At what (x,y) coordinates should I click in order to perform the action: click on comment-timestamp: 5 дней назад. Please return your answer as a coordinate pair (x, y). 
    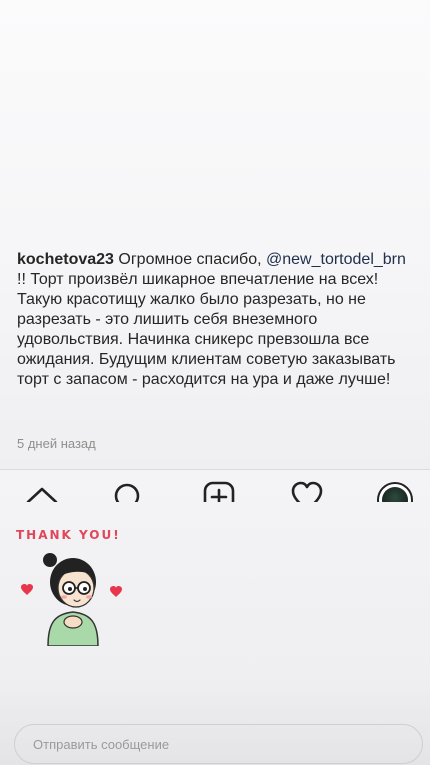
    Looking at the image, I should click on (56, 443).